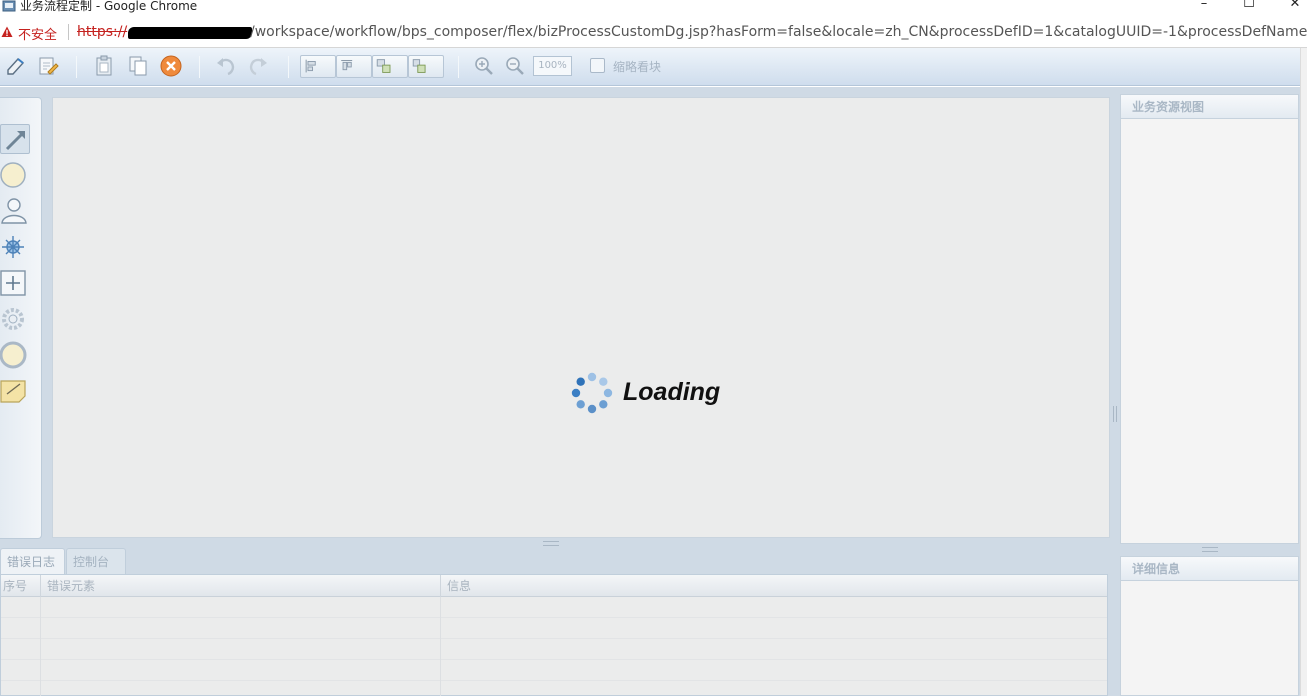 This screenshot has width=1307, height=696. Describe the element at coordinates (383, 66) in the screenshot. I see `align-center-icon` at that location.